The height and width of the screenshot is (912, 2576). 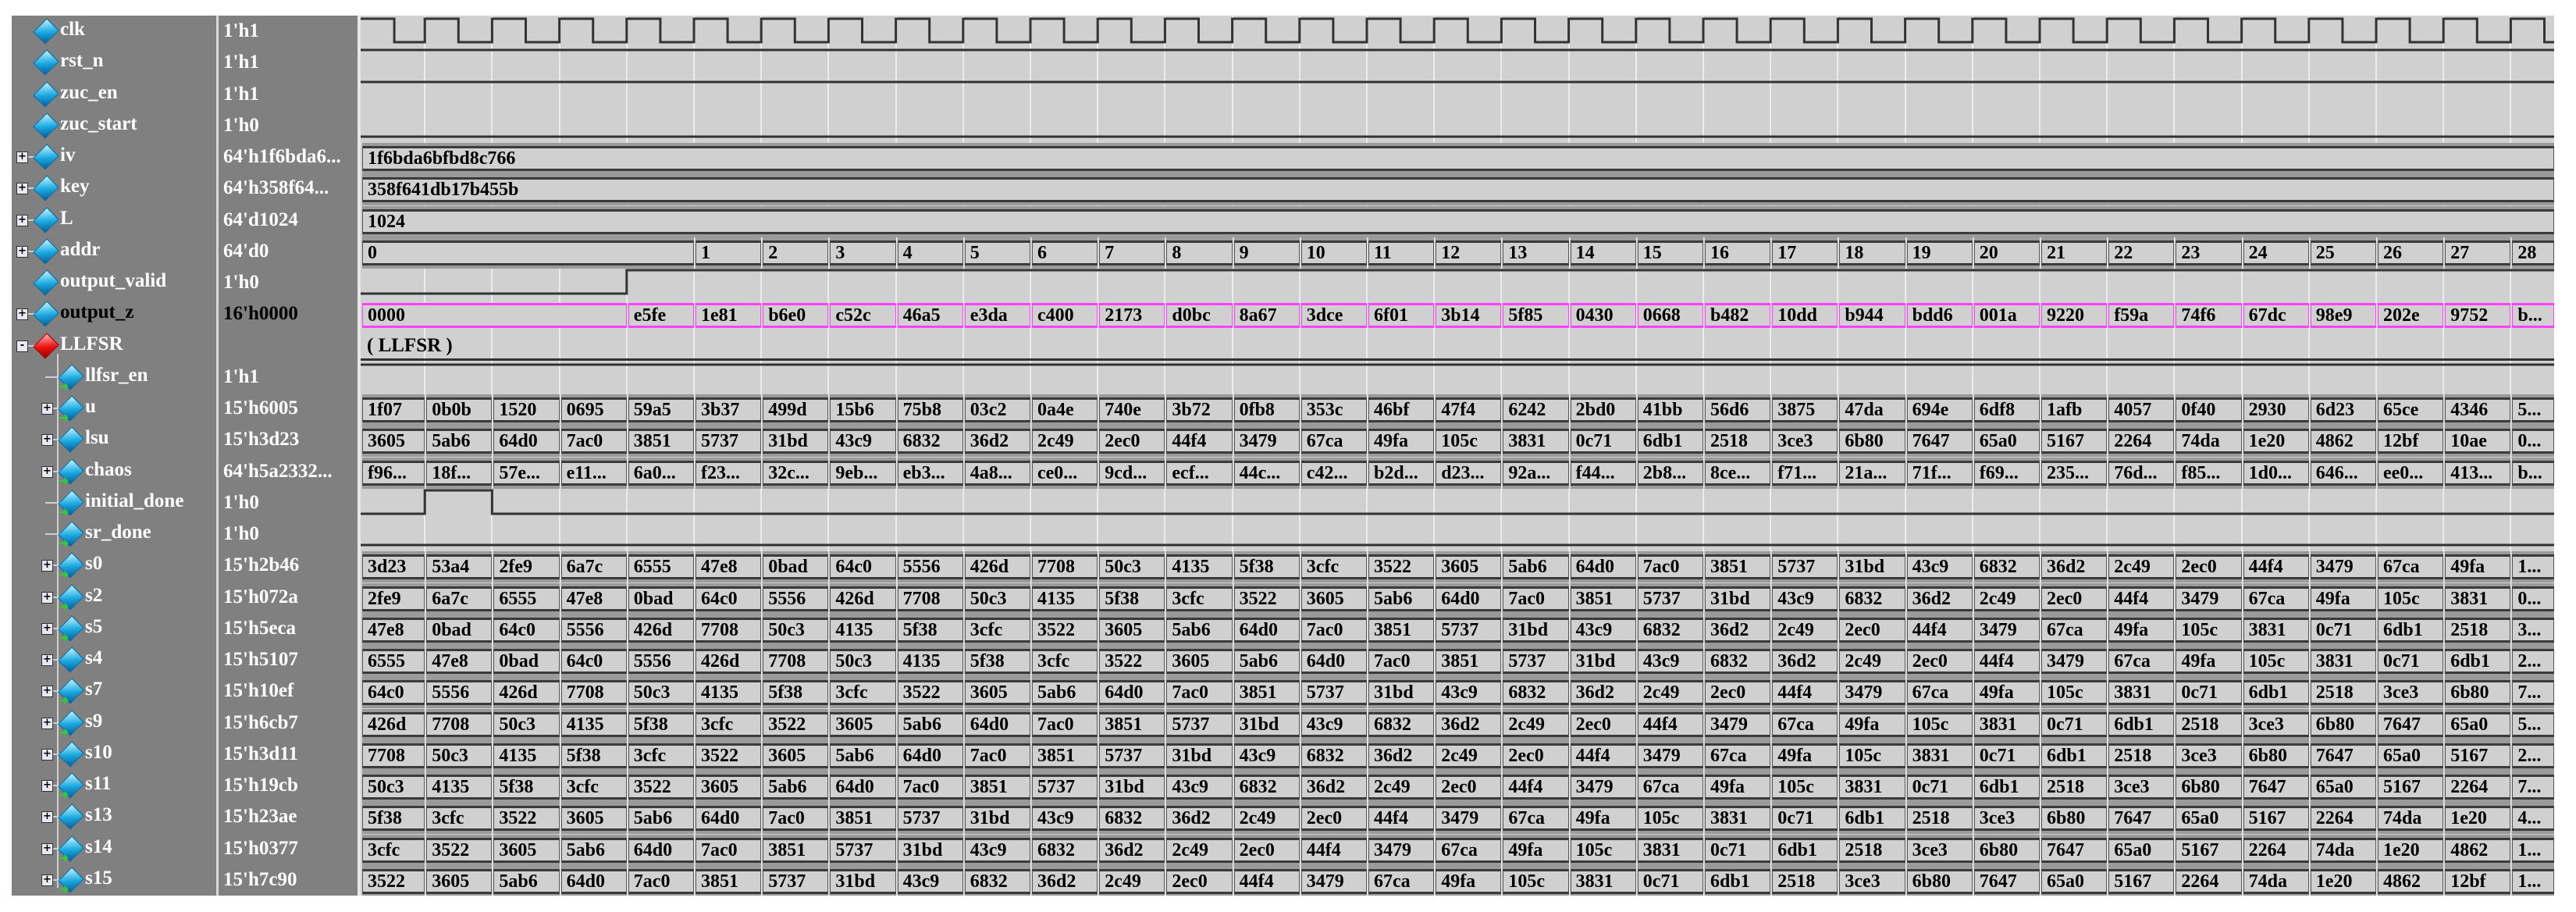 I want to click on bus-value-segment: 694e, so click(x=1939, y=409).